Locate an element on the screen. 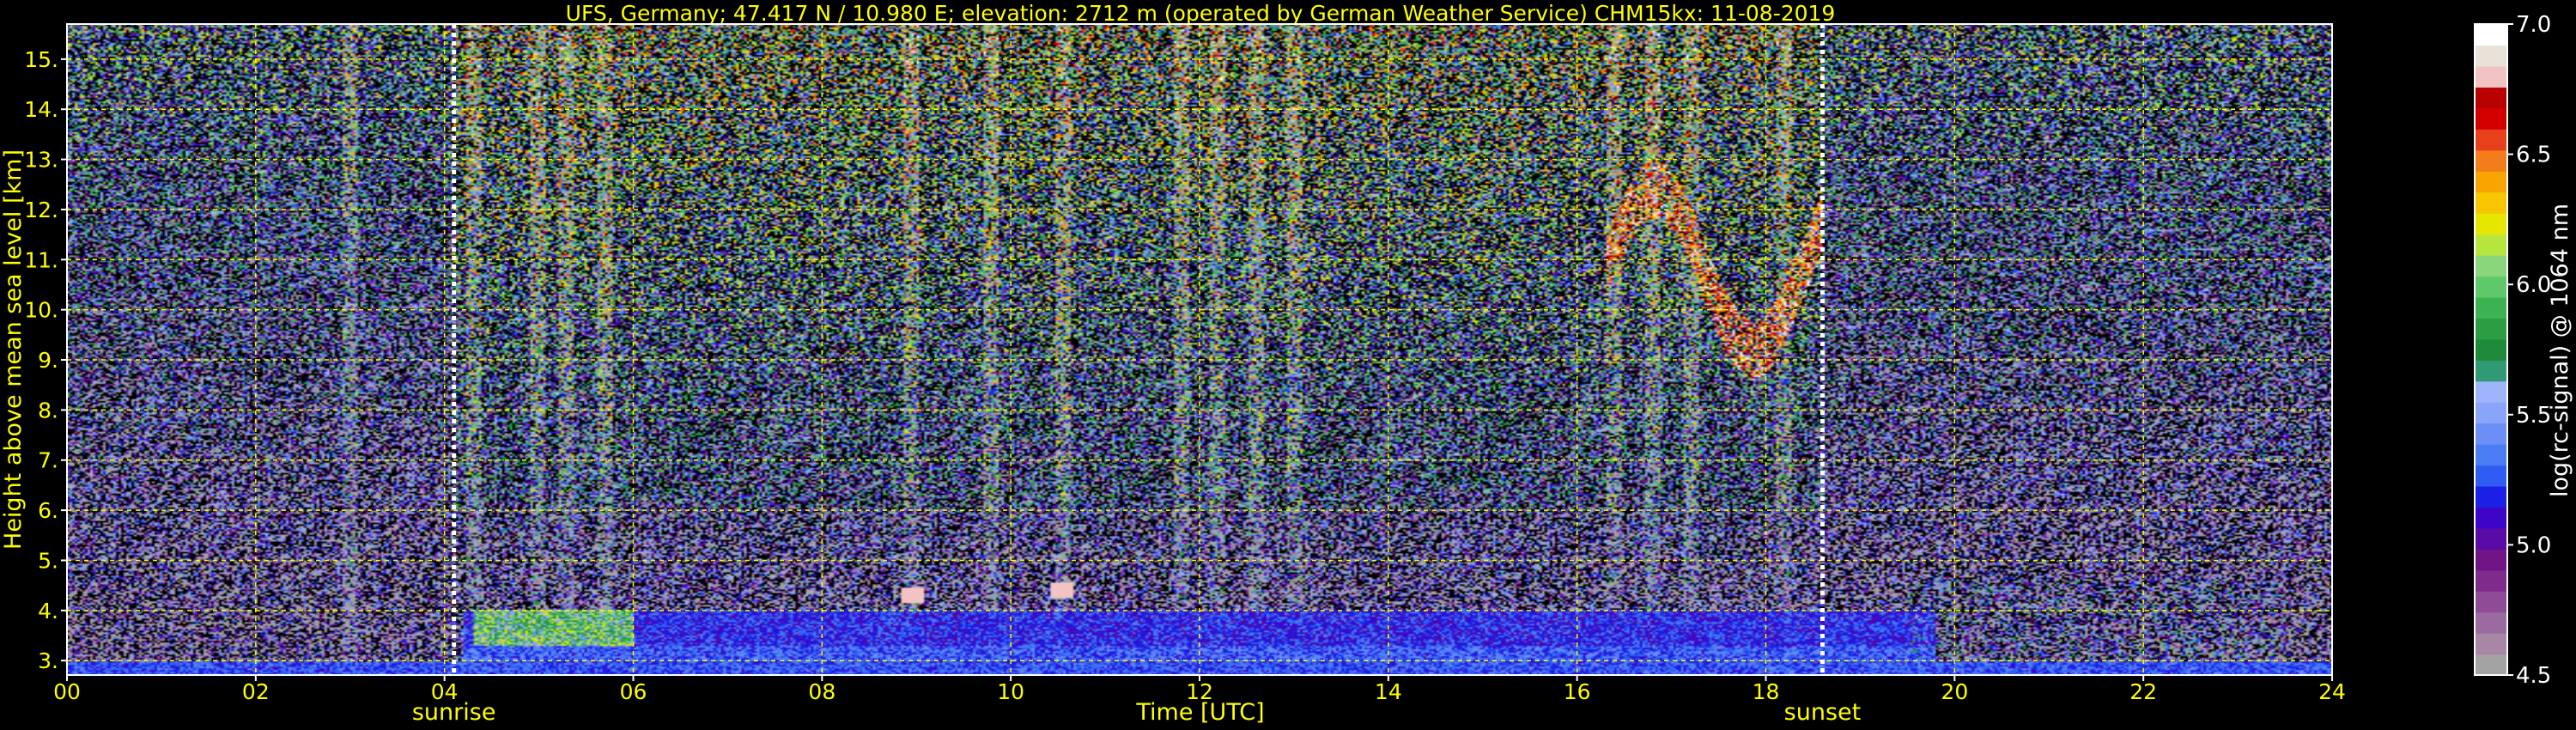 The image size is (2576, 730). x-tick-label: 06 is located at coordinates (633, 691).